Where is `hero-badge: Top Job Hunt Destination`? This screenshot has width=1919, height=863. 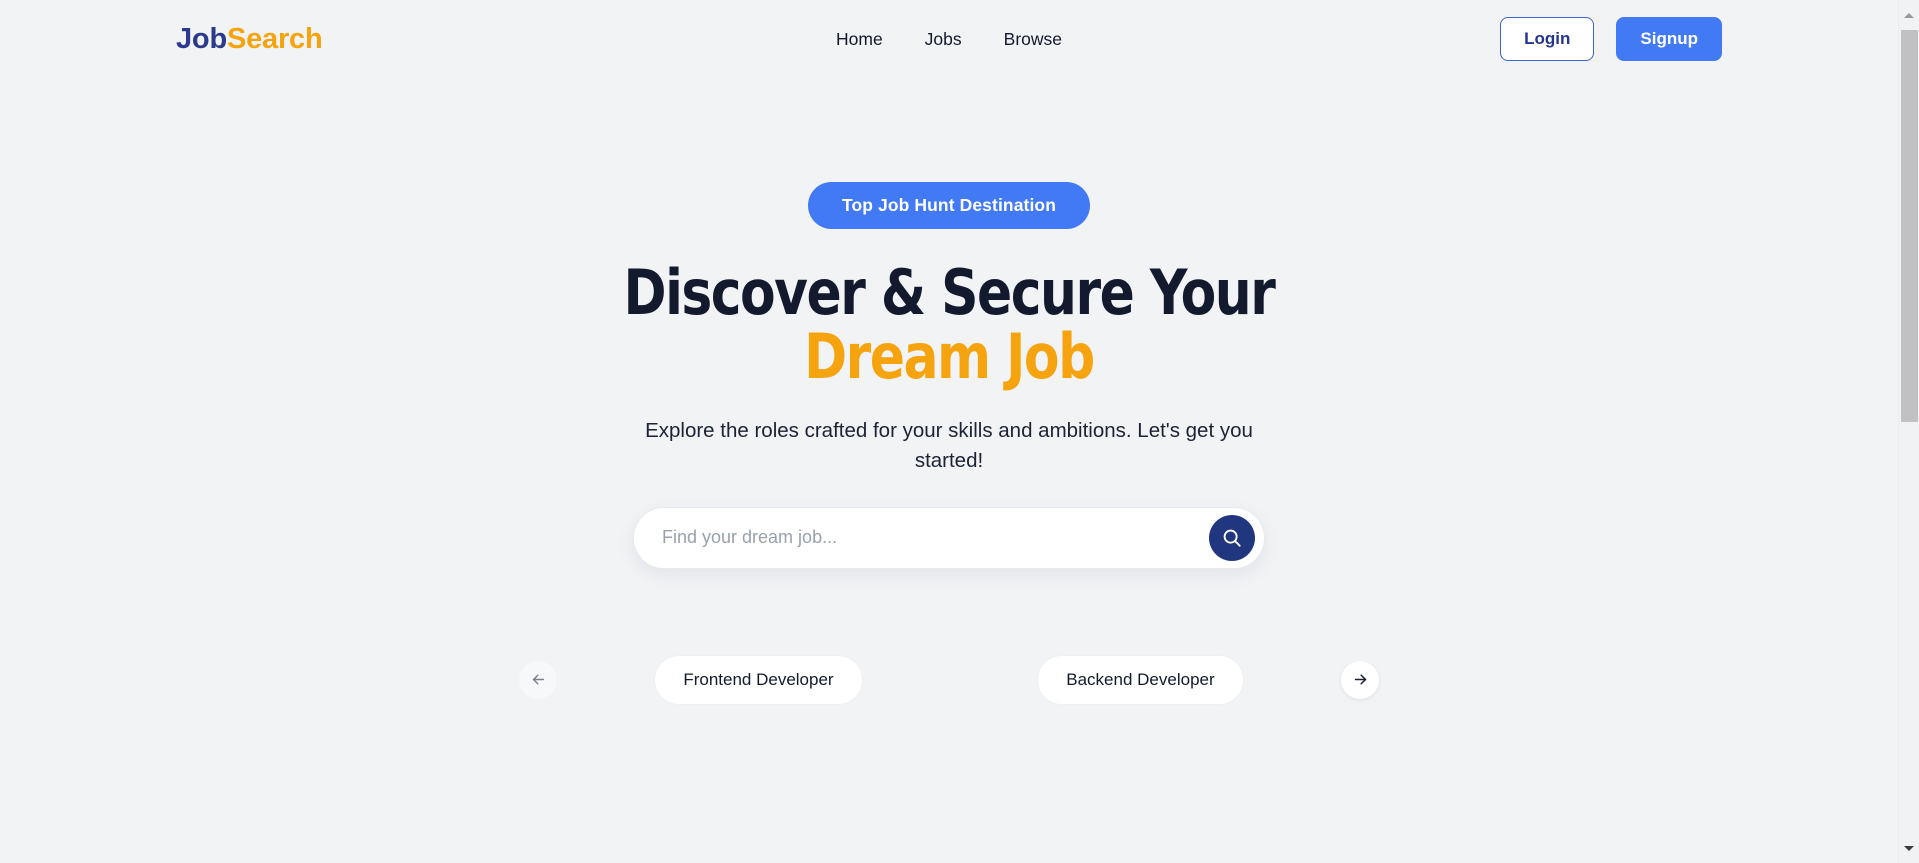
hero-badge: Top Job Hunt Destination is located at coordinates (949, 205).